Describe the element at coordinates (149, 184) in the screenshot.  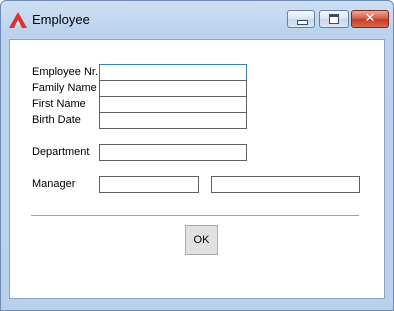
I see `manager-id-input` at that location.